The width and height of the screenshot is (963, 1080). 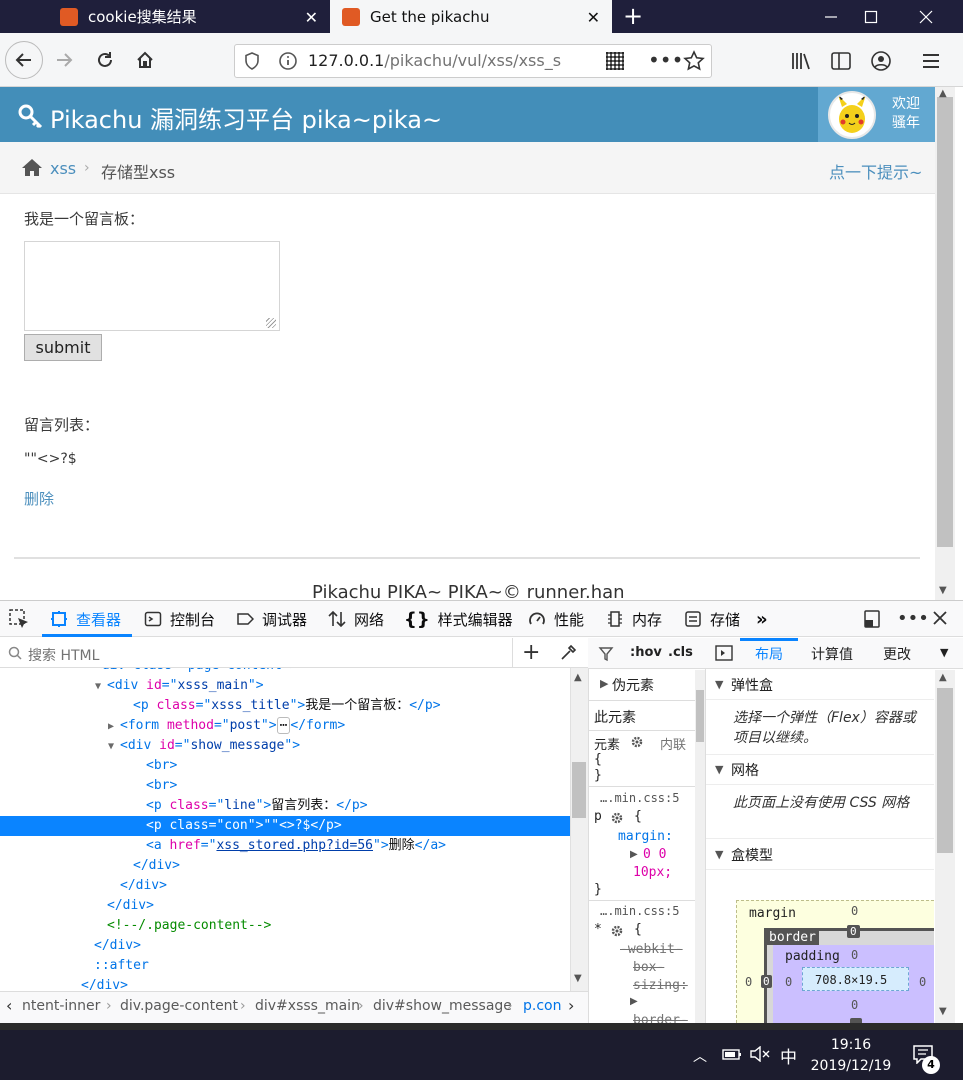 What do you see at coordinates (458, 619) in the screenshot?
I see `tab-style-editor: {} 样式编辑器` at bounding box center [458, 619].